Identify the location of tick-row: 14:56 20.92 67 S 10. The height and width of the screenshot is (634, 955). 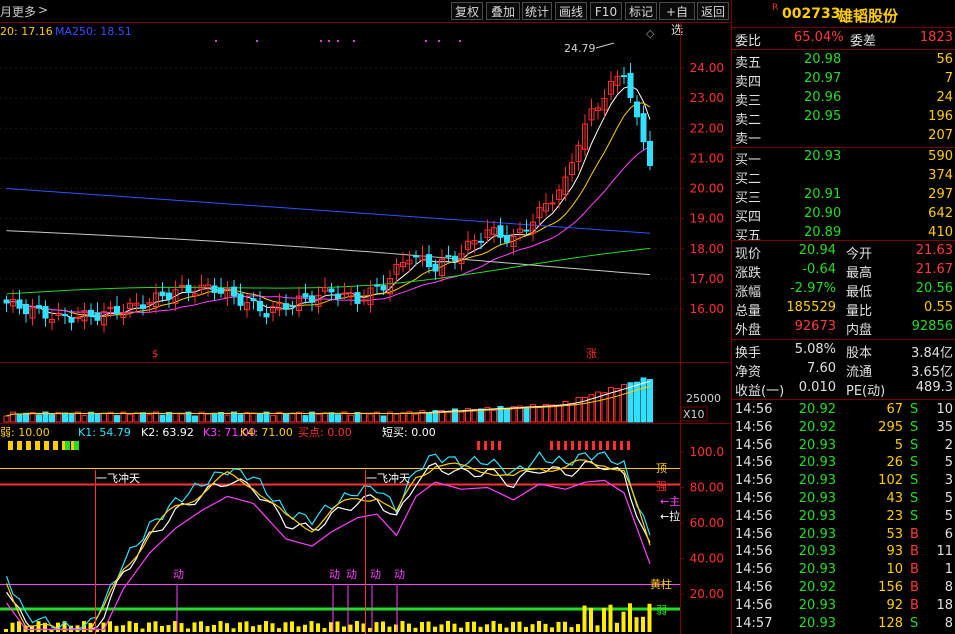
(843, 411).